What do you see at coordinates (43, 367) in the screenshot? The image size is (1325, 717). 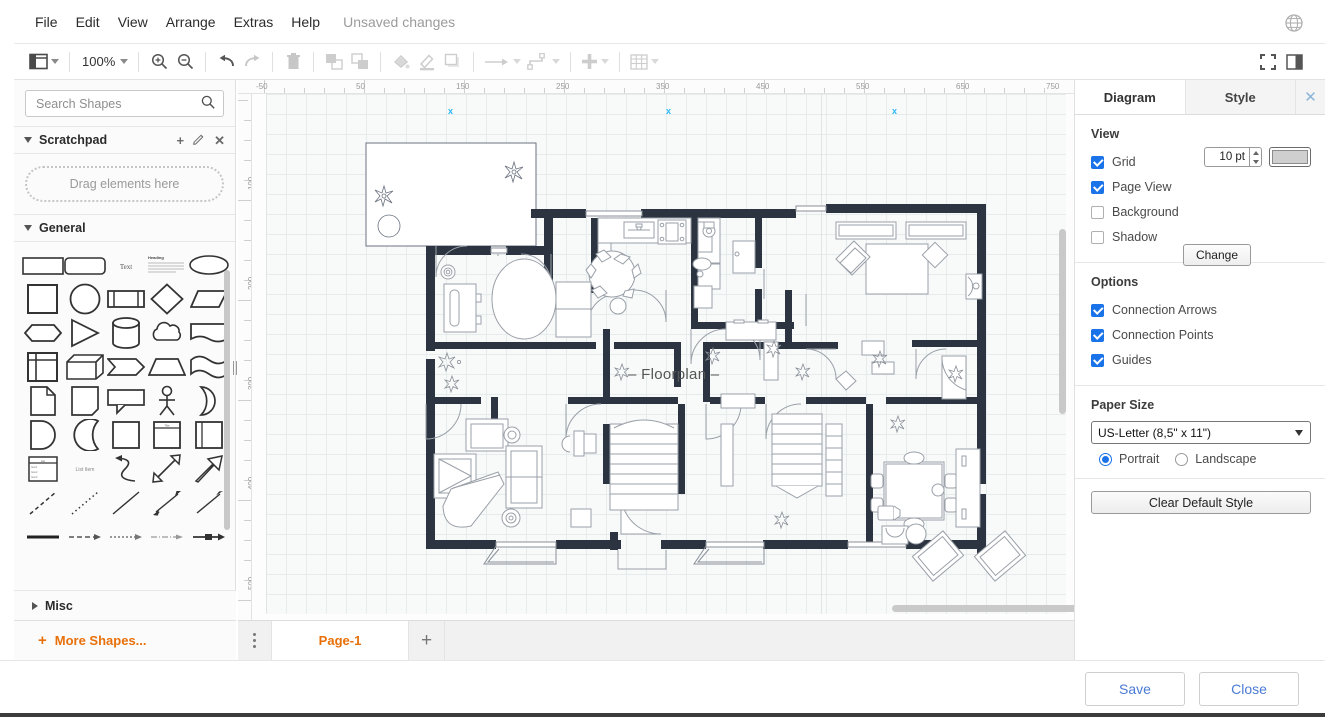 I see `shape-internal-storage` at bounding box center [43, 367].